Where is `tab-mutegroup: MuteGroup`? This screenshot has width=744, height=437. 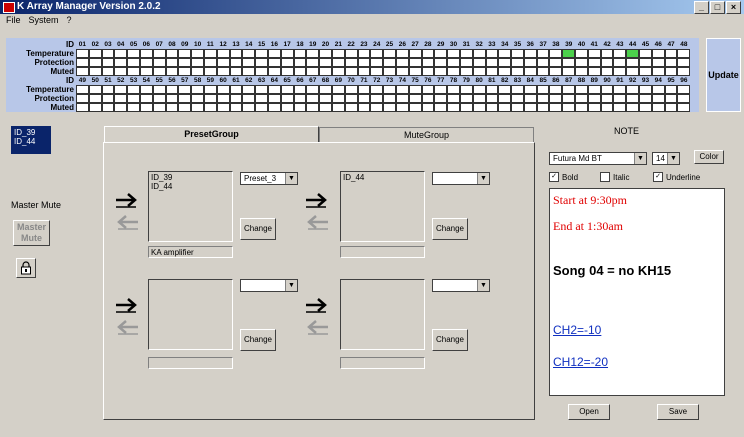
tab-mutegroup: MuteGroup is located at coordinates (426, 134).